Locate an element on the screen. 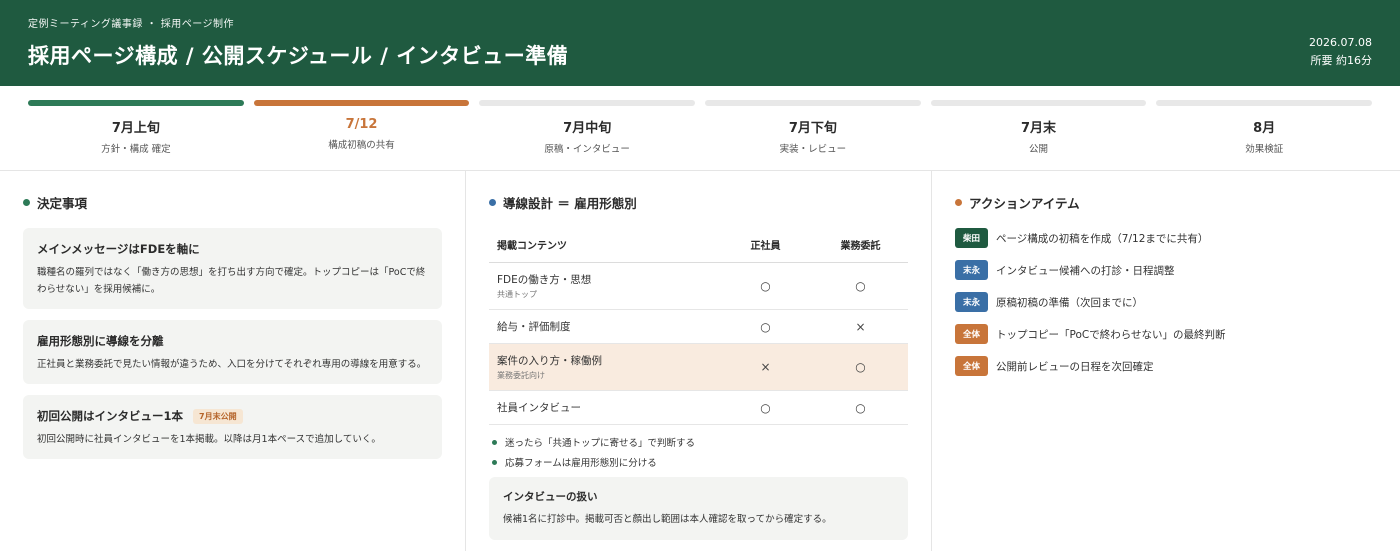  timeline-step-sub: 実装・レビュー is located at coordinates (813, 149).